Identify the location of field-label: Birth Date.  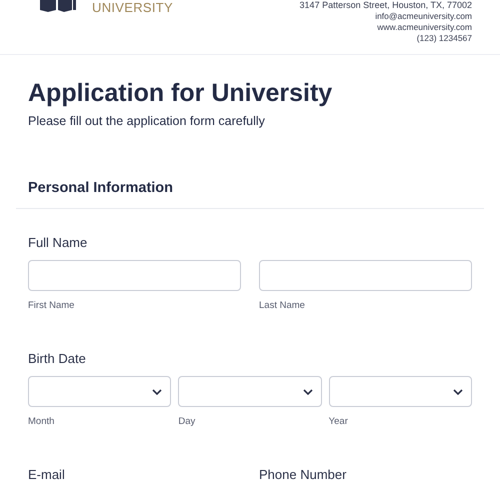
(57, 358).